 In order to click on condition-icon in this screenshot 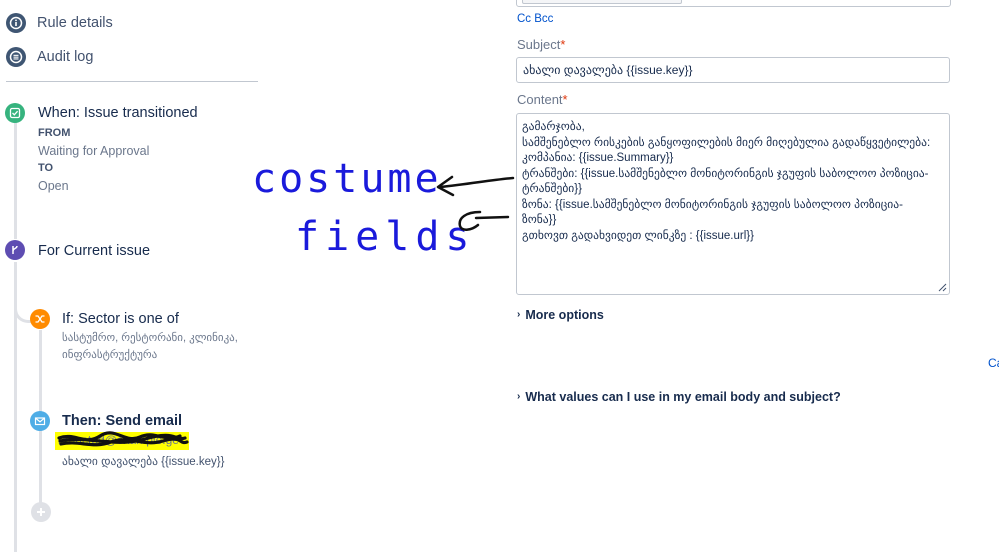, I will do `click(40, 319)`.